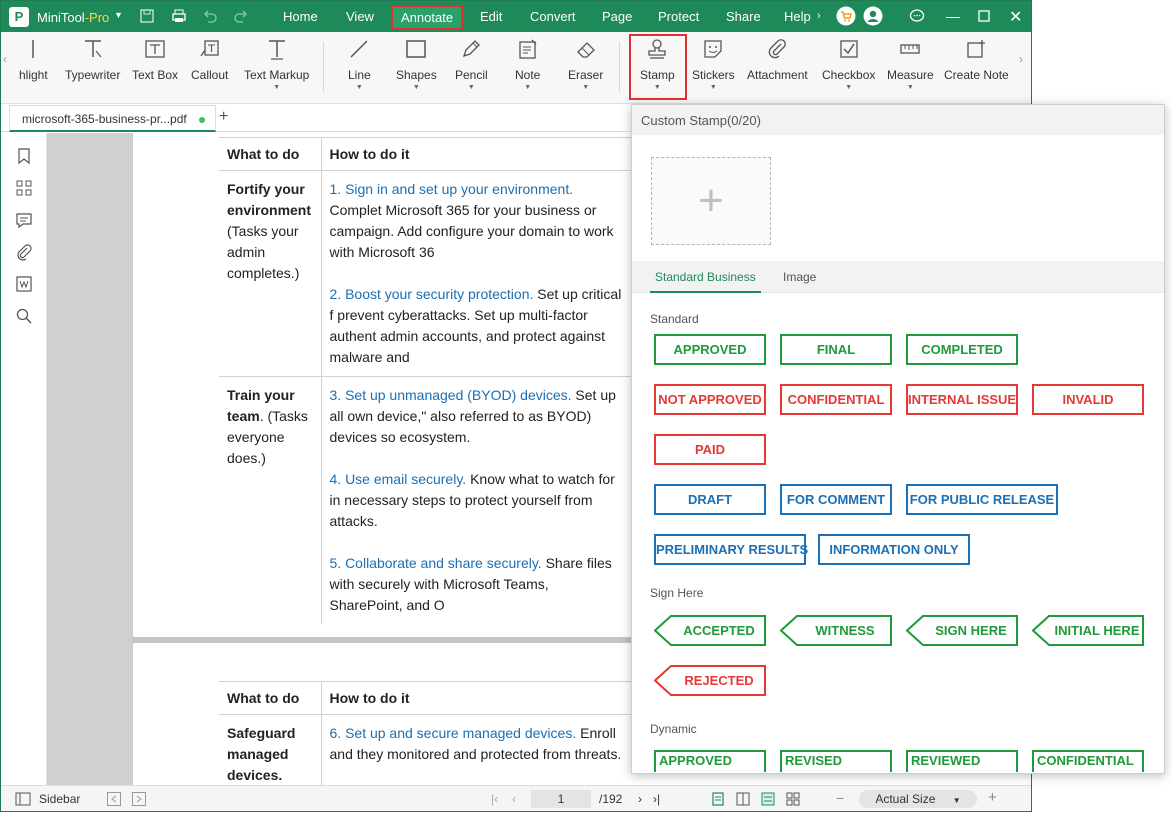 Image resolution: width=1172 pixels, height=817 pixels. What do you see at coordinates (359, 64) in the screenshot?
I see `line-tool: Line ▼` at bounding box center [359, 64].